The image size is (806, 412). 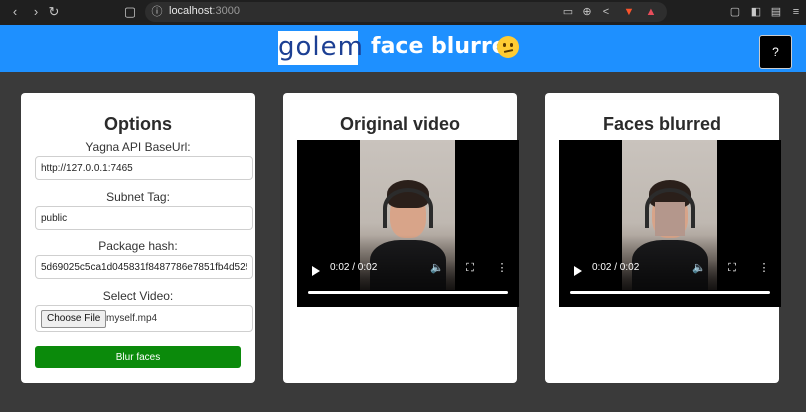 I want to click on url-text: localhost:3000, so click(x=204, y=11).